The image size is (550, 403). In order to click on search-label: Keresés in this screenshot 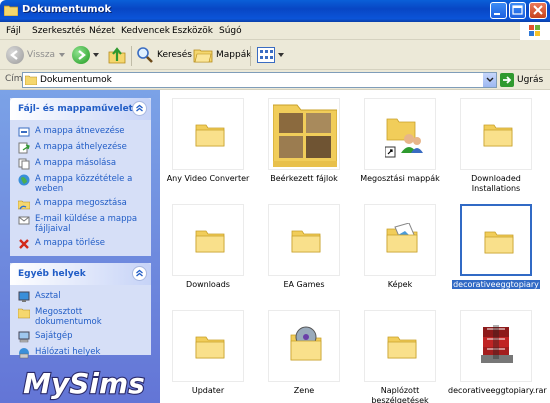, I will do `click(174, 55)`.